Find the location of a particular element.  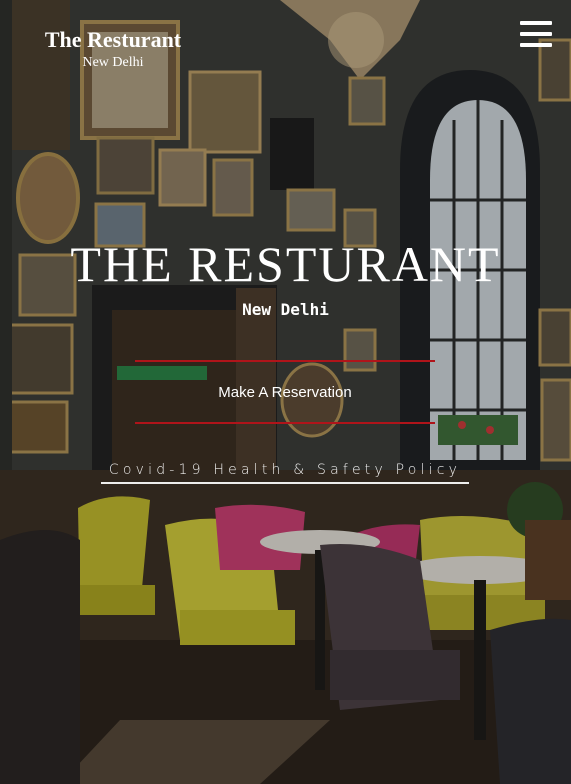

brand-title: The Resturant is located at coordinates (113, 39).